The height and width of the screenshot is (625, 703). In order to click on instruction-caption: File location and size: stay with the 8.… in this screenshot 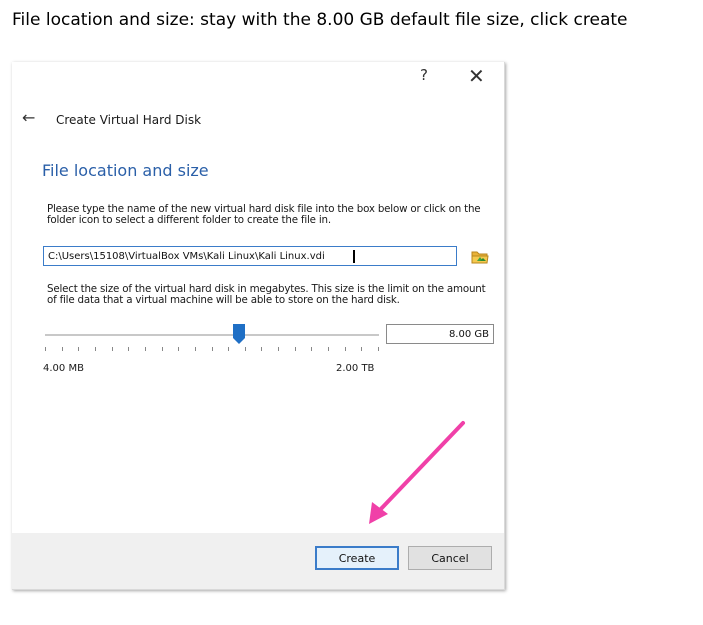, I will do `click(320, 20)`.